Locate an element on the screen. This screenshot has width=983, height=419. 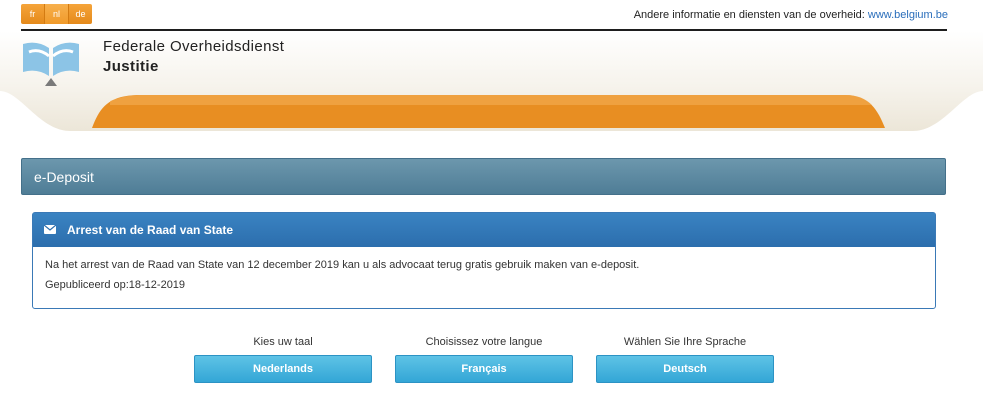
lang-nl-button: nl is located at coordinates (57, 14).